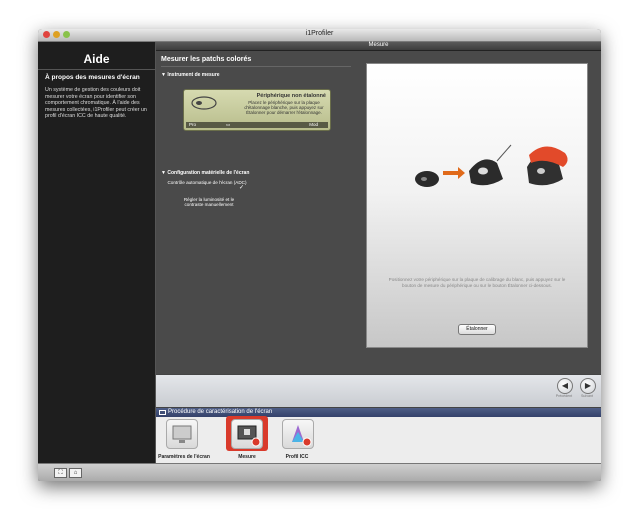 This screenshot has height=525, width=641. I want to click on device-sensor-icon: ▭, so click(228, 124).